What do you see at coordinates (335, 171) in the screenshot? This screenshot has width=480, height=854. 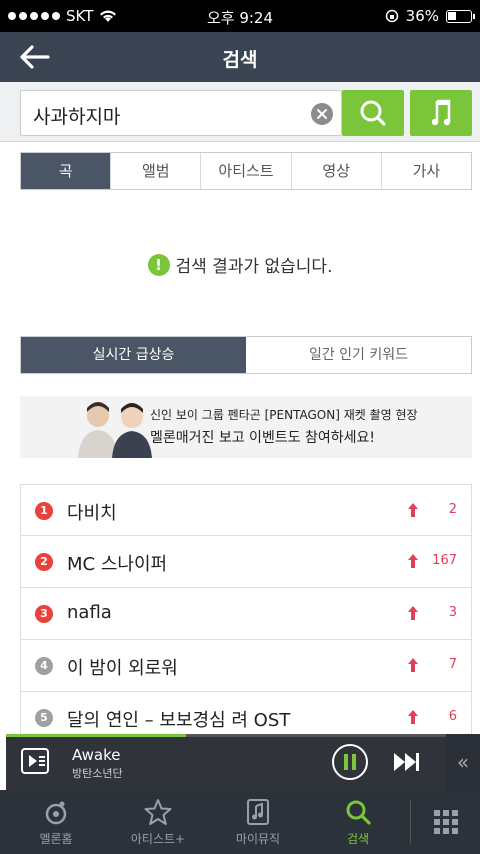 I see `tab-video: 영상` at bounding box center [335, 171].